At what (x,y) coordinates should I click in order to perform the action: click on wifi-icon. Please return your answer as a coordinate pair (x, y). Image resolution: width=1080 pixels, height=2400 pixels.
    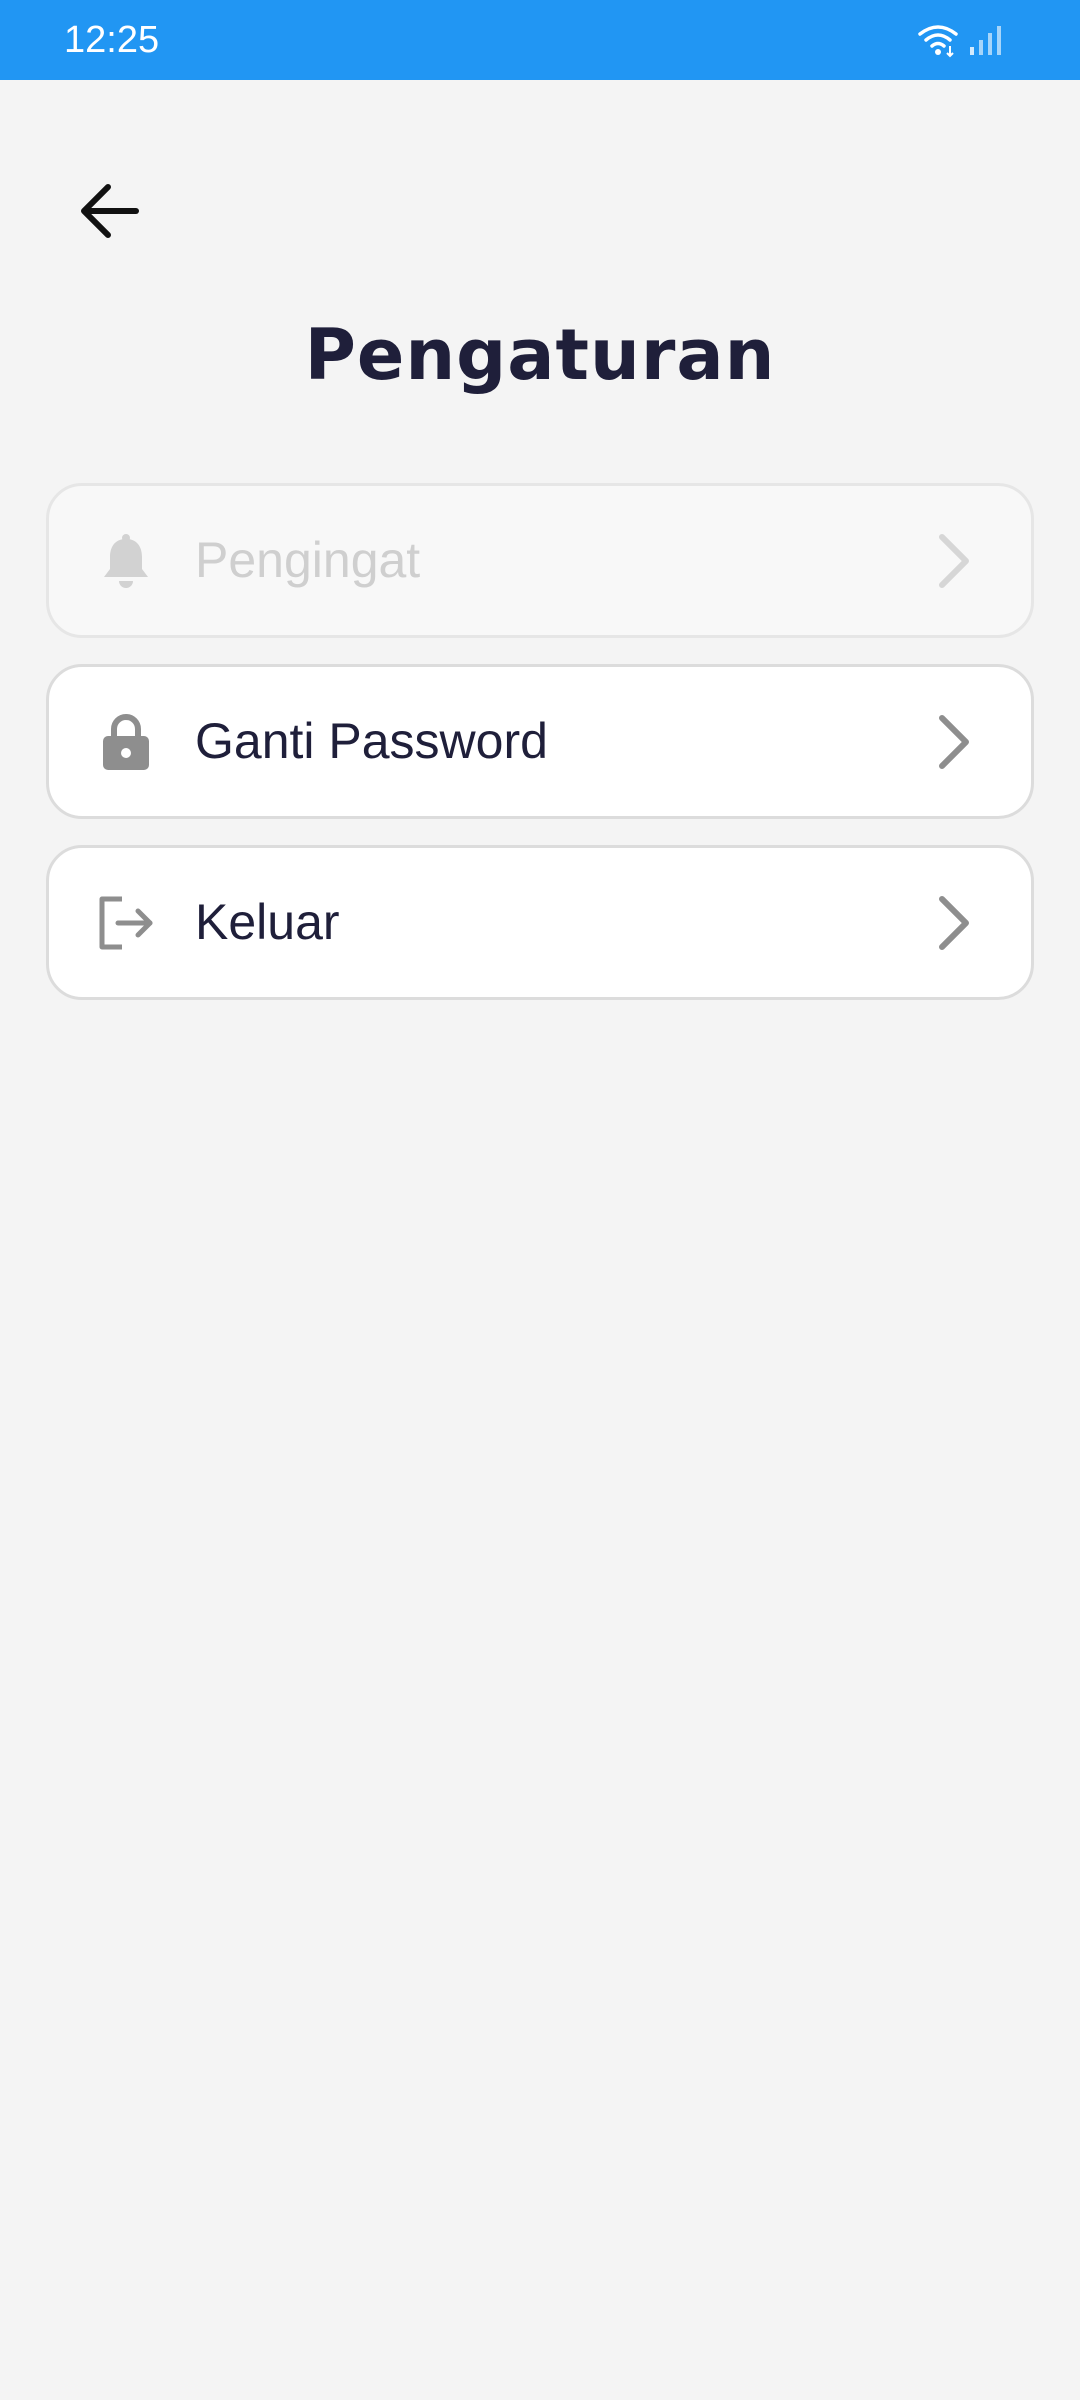
    Looking at the image, I should click on (938, 40).